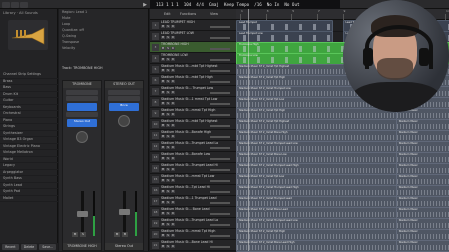 The height and width of the screenshot is (252, 449). Describe the element at coordinates (193, 157) in the screenshot. I see `track-header: 13Stadium Music St...Bonafe LowMSR` at that location.